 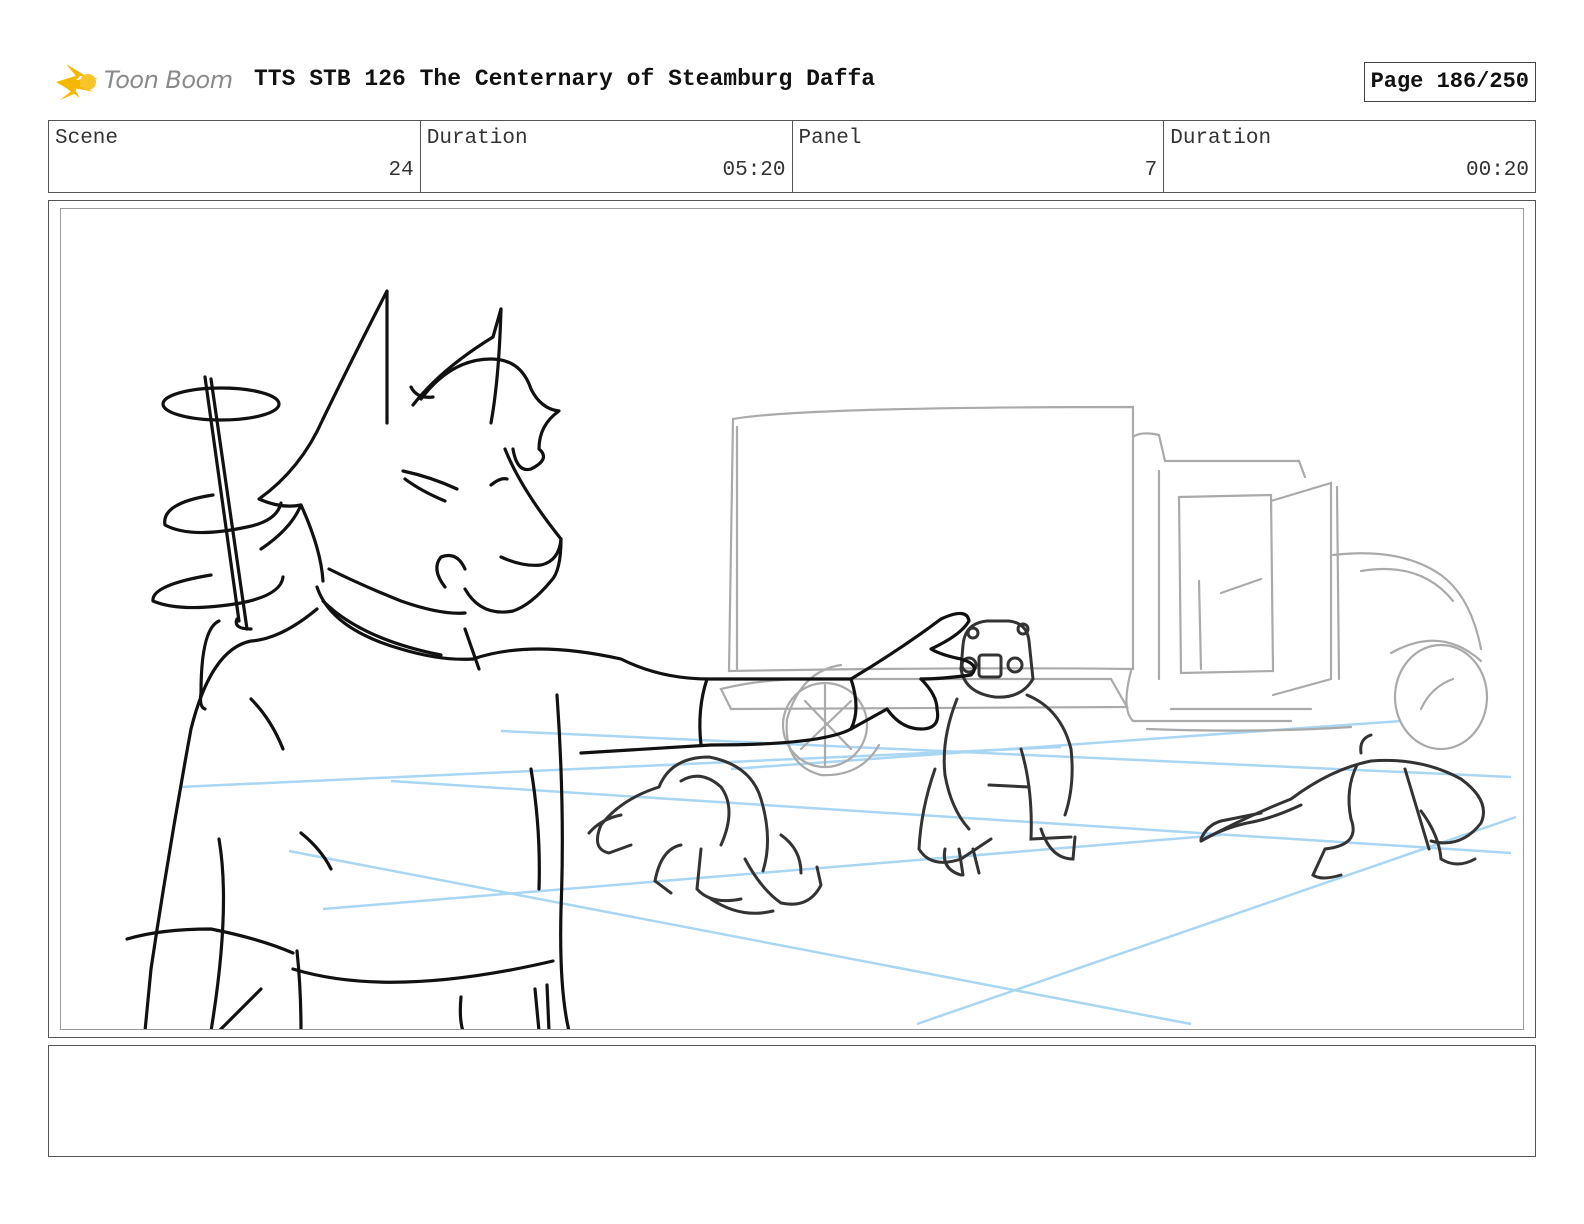 What do you see at coordinates (754, 170) in the screenshot?
I see `scene-duration-value: 05:20` at bounding box center [754, 170].